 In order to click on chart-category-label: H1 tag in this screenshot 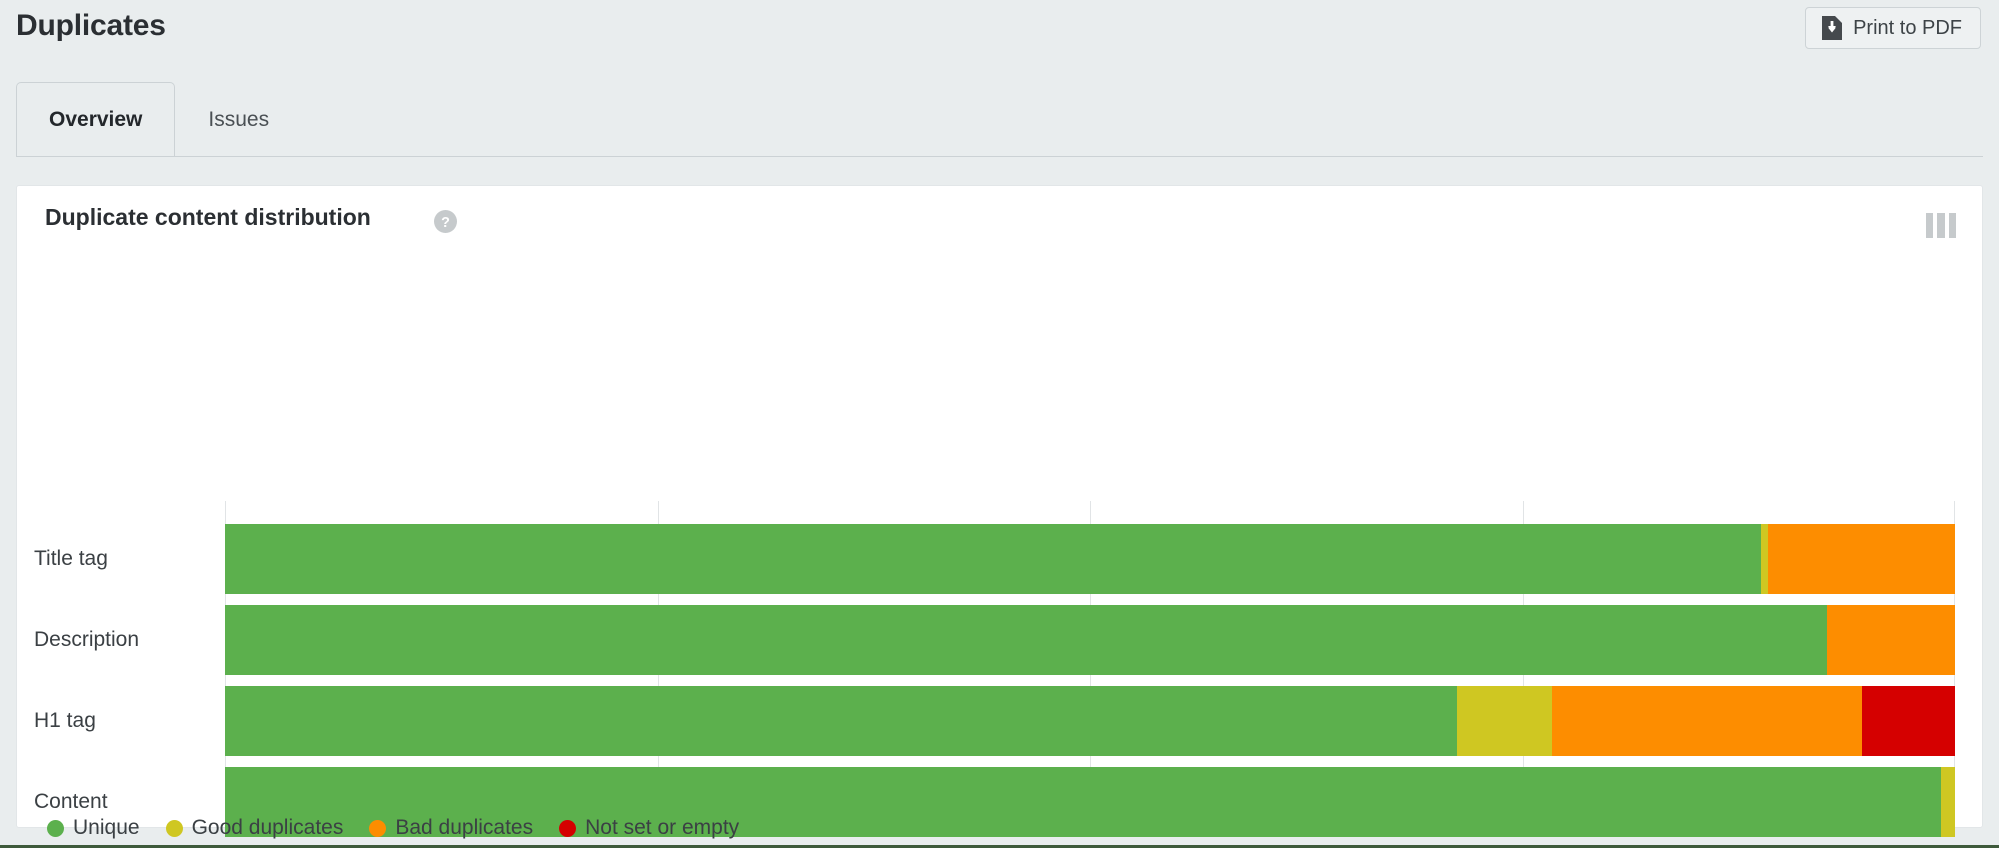, I will do `click(65, 720)`.